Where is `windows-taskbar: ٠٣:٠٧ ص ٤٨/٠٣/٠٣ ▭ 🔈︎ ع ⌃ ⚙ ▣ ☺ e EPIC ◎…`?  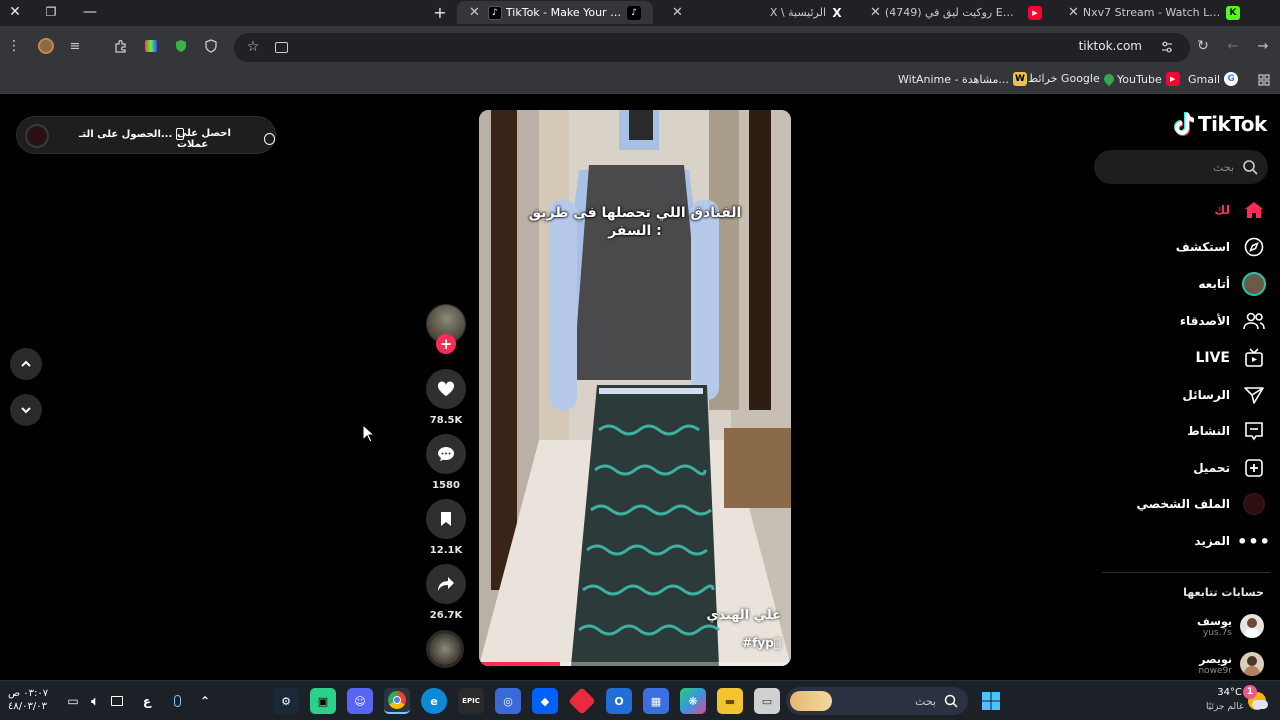
windows-taskbar: ٠٣:٠٧ ص ٤٨/٠٣/٠٣ ▭ 🔈︎ ع ⌃ ⚙ ▣ ☺ e EPIC ◎… is located at coordinates (640, 700).